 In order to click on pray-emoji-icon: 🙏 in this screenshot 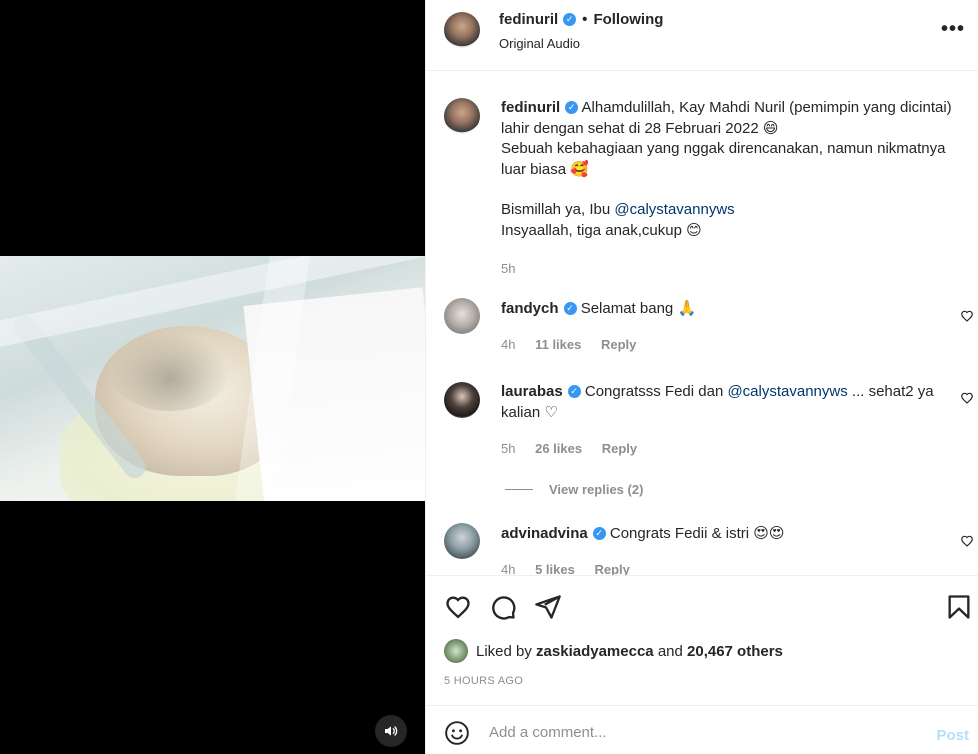, I will do `click(687, 308)`.